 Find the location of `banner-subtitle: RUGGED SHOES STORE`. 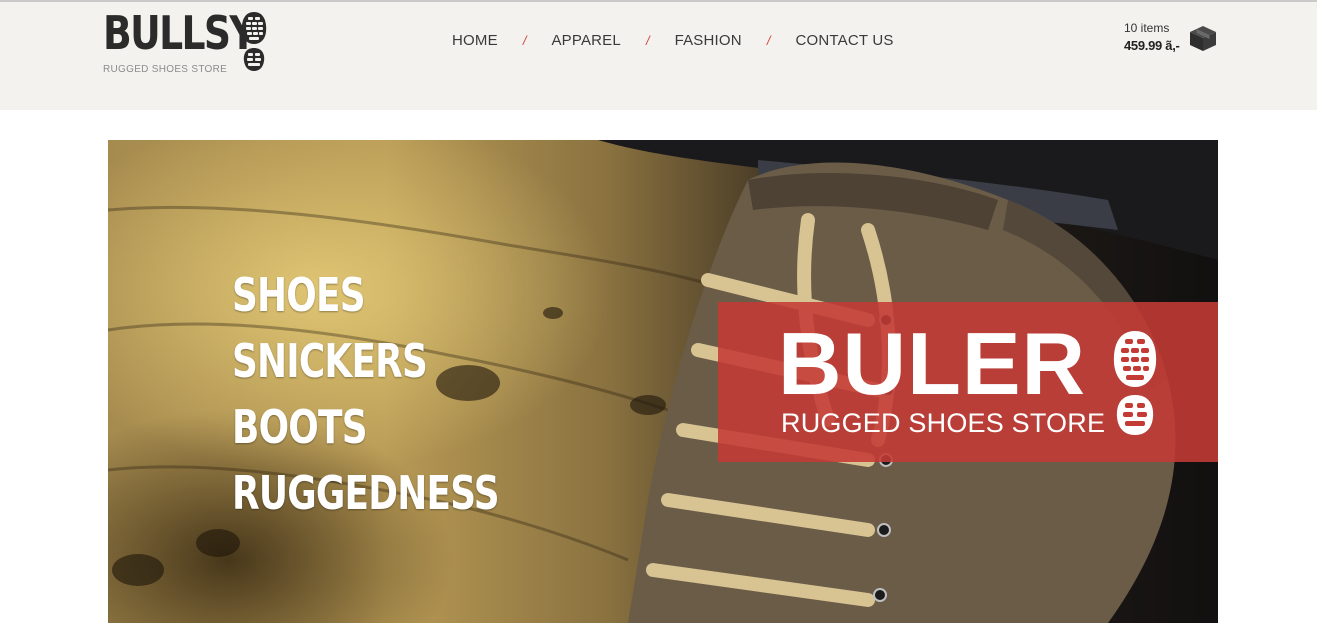

banner-subtitle: RUGGED SHOES STORE is located at coordinates (943, 423).